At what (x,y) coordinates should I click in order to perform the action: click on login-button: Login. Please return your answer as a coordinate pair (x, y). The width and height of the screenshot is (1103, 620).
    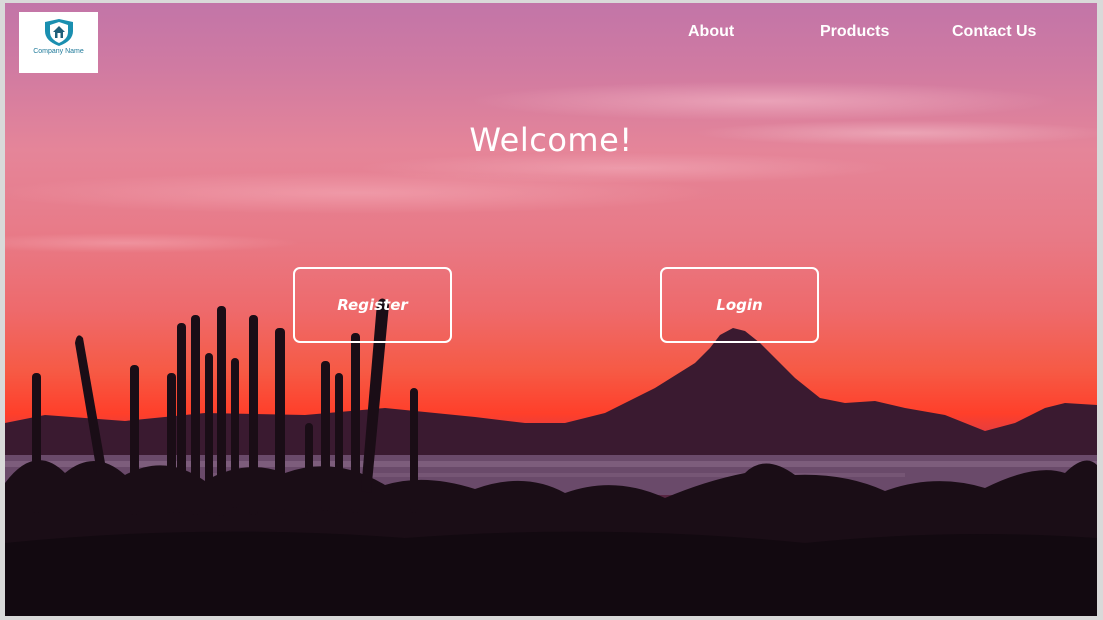
    Looking at the image, I should click on (739, 305).